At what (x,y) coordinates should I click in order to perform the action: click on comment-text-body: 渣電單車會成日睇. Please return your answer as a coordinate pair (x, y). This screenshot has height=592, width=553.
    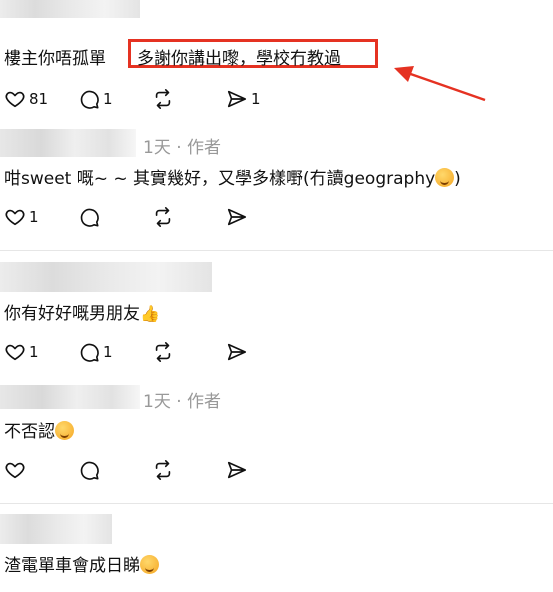
    Looking at the image, I should click on (72, 566).